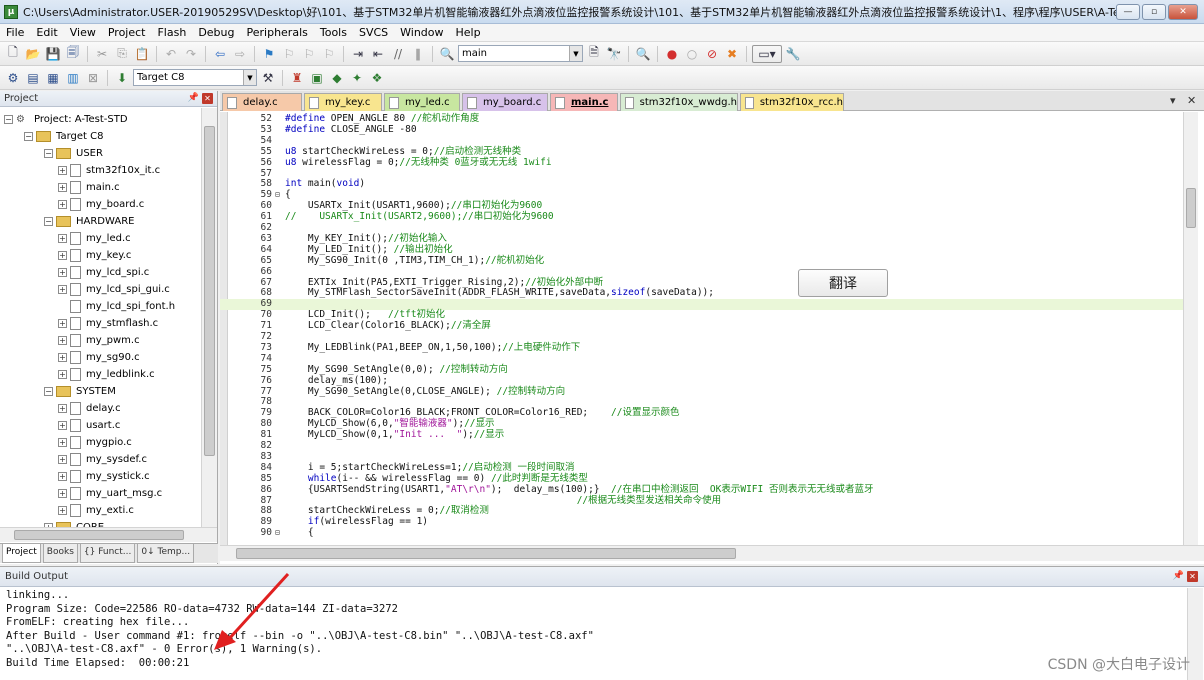  What do you see at coordinates (89, 408) in the screenshot?
I see `tree-file-item: + delay.c` at bounding box center [89, 408].